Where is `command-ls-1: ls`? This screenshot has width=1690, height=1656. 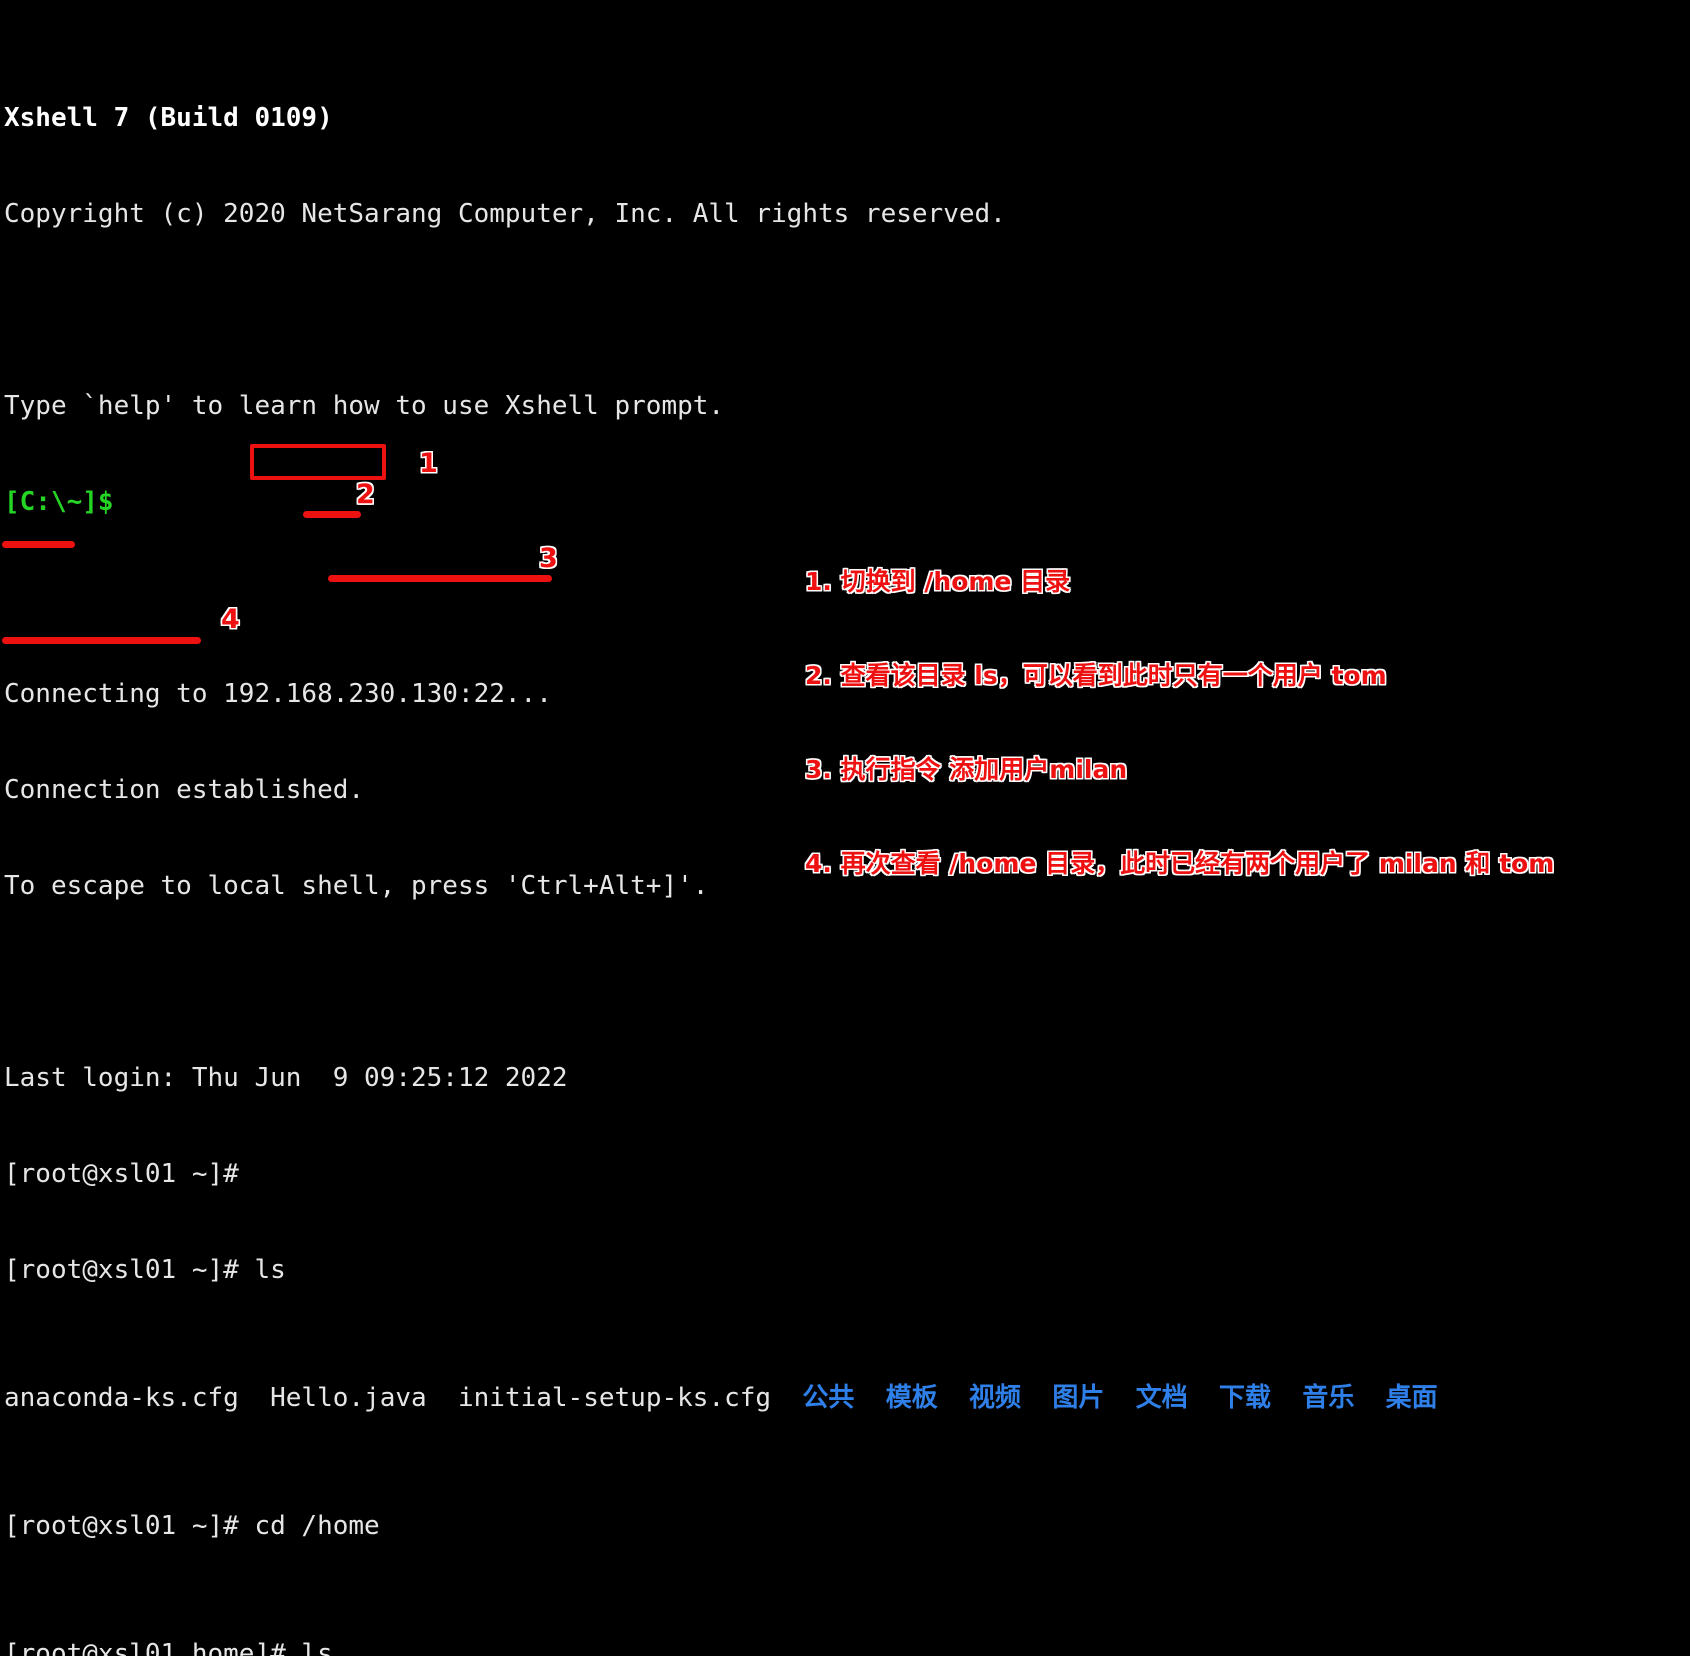
command-ls-1: ls is located at coordinates (317, 1647).